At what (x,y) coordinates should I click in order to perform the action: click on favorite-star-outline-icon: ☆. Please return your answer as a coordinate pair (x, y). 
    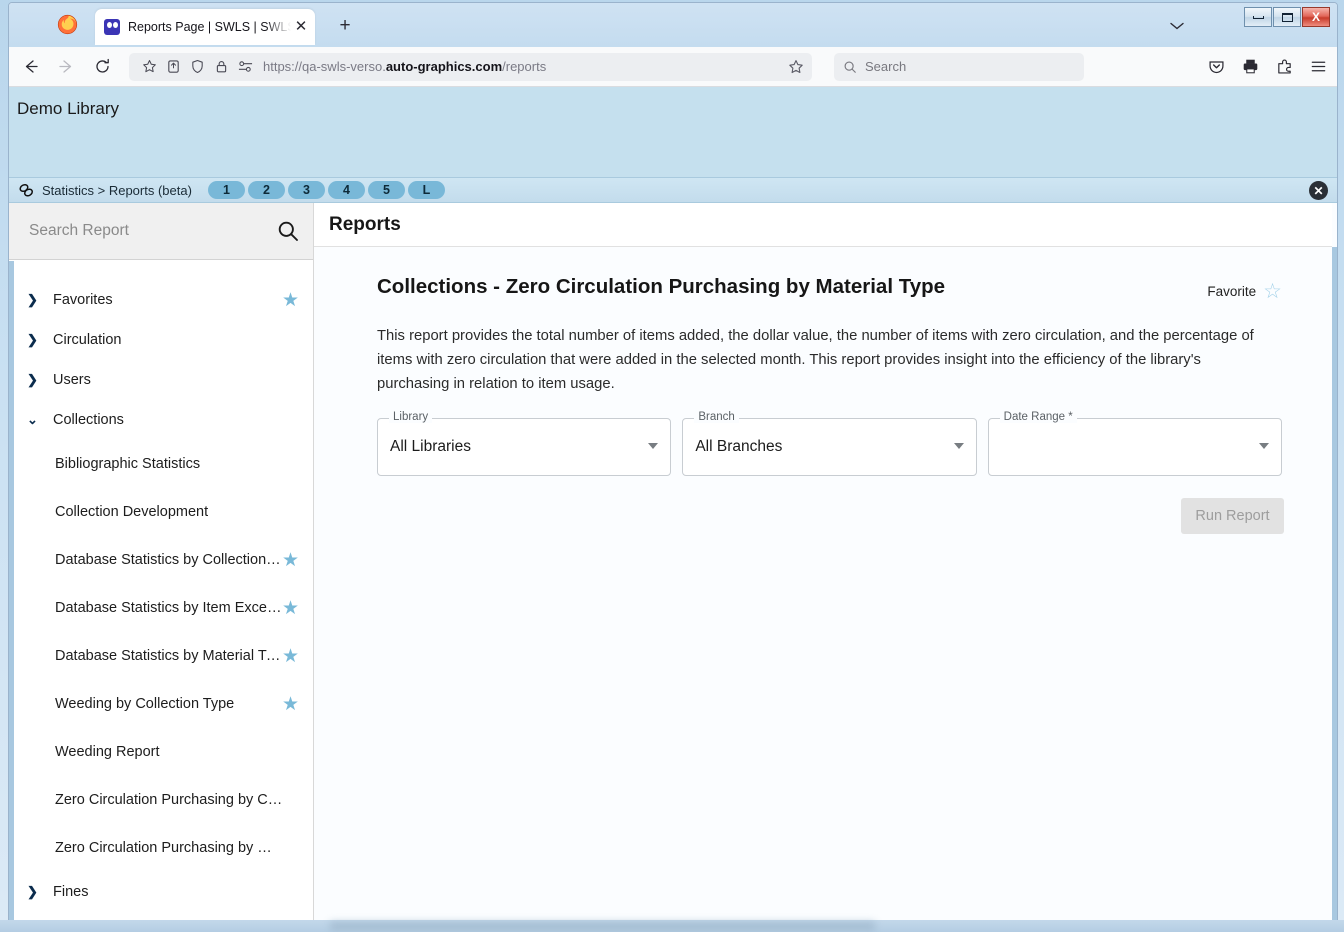
    Looking at the image, I should click on (1272, 291).